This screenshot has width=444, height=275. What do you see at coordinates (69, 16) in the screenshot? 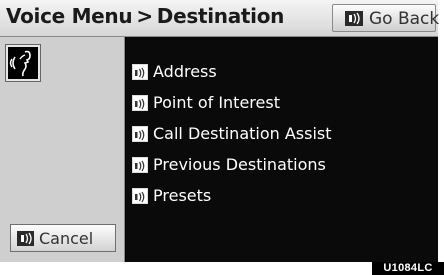
I see `title-voice-menu: Voice Menu` at bounding box center [69, 16].